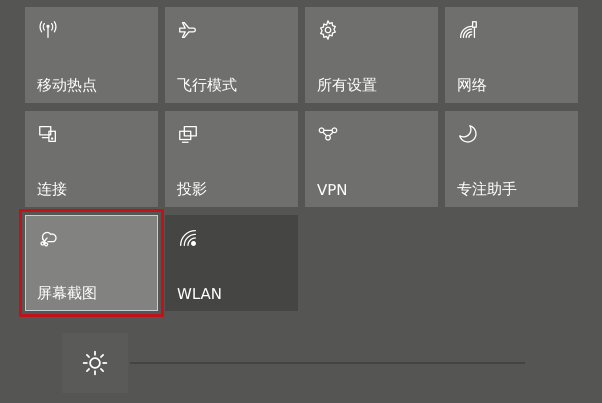 This screenshot has height=403, width=602. I want to click on quick-action-tile: 移动热点, so click(91, 55).